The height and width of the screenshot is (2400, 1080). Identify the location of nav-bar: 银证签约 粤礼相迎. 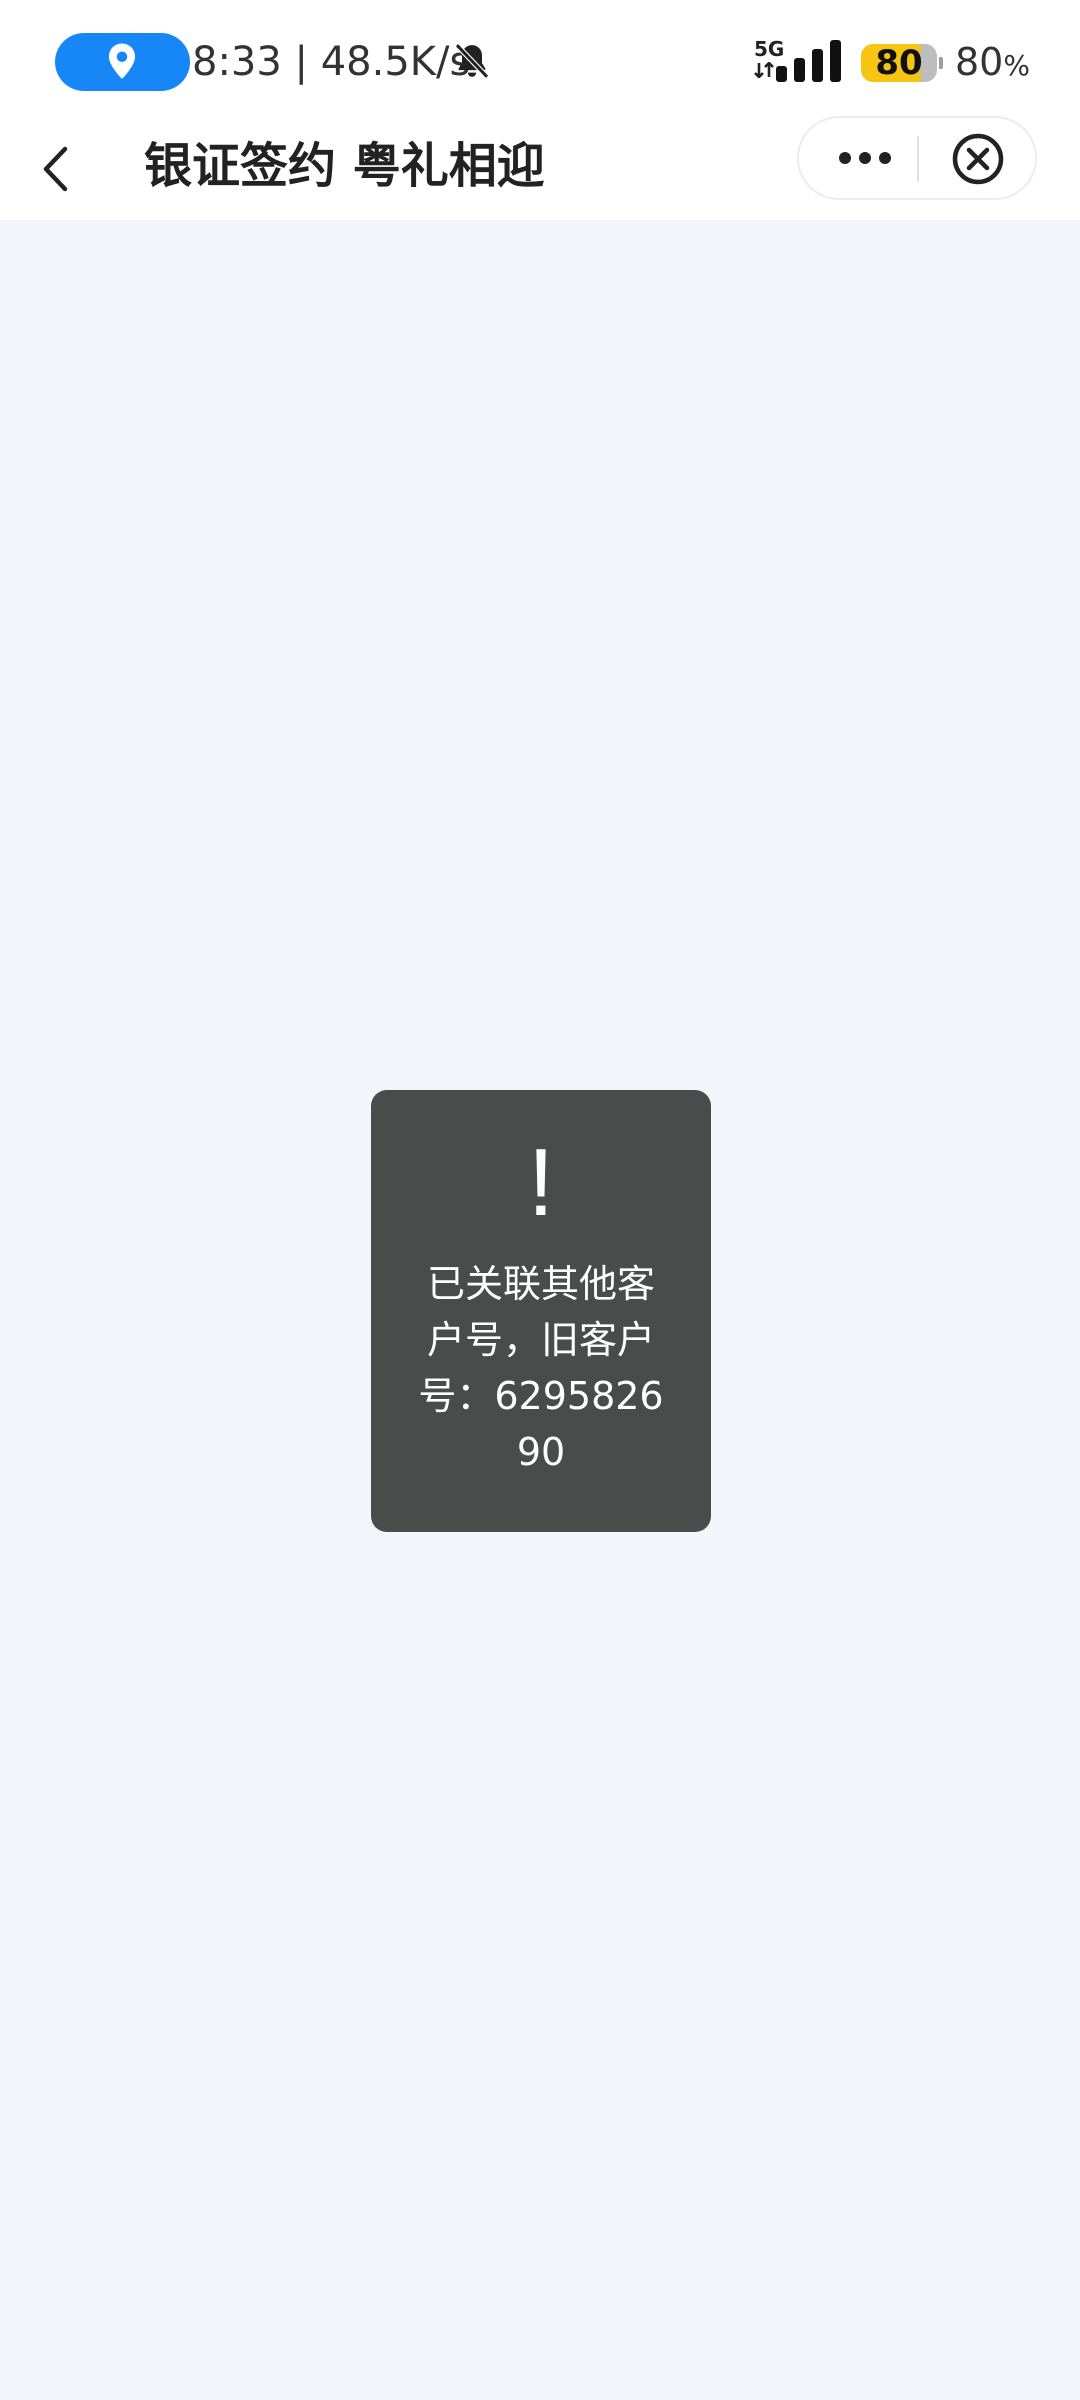
(540, 166).